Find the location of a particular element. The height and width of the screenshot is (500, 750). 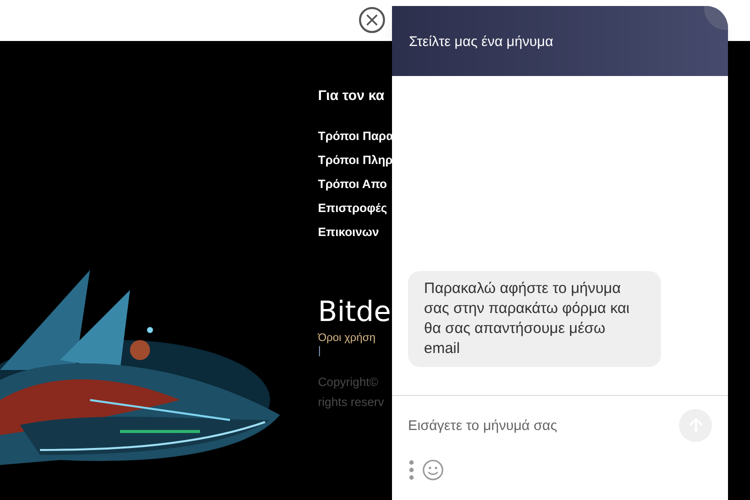

chat-title: Στείλτε μας ένα μήνυμα is located at coordinates (481, 41).